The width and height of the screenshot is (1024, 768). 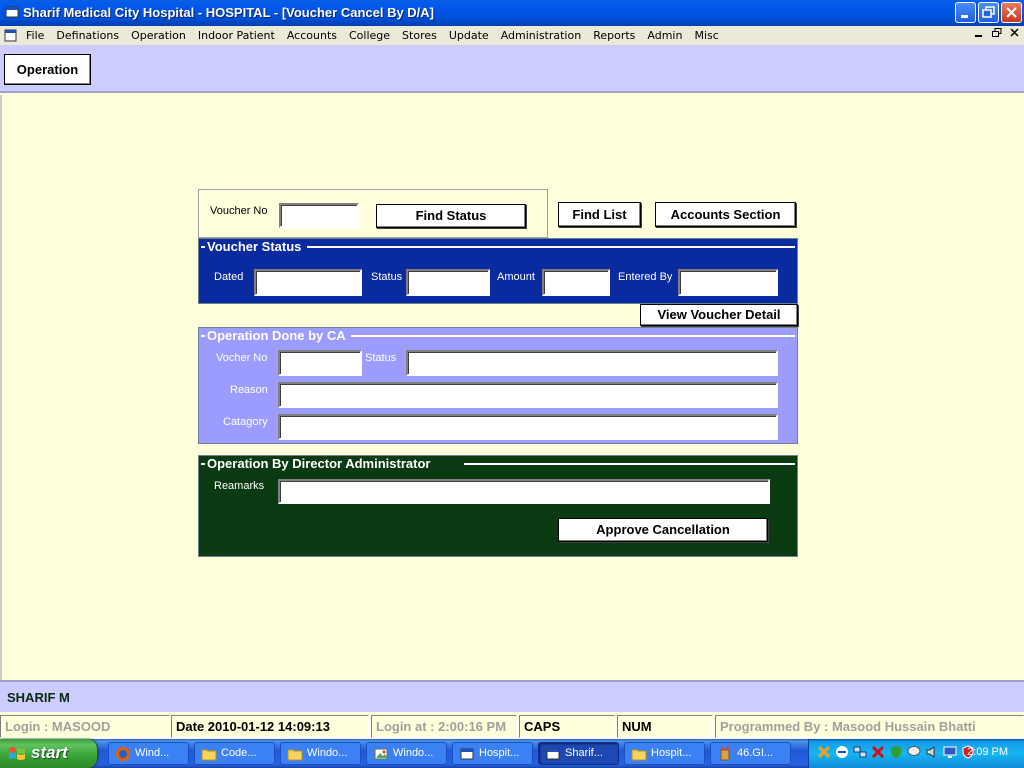 What do you see at coordinates (249, 390) in the screenshot?
I see `reason-label: Reason` at bounding box center [249, 390].